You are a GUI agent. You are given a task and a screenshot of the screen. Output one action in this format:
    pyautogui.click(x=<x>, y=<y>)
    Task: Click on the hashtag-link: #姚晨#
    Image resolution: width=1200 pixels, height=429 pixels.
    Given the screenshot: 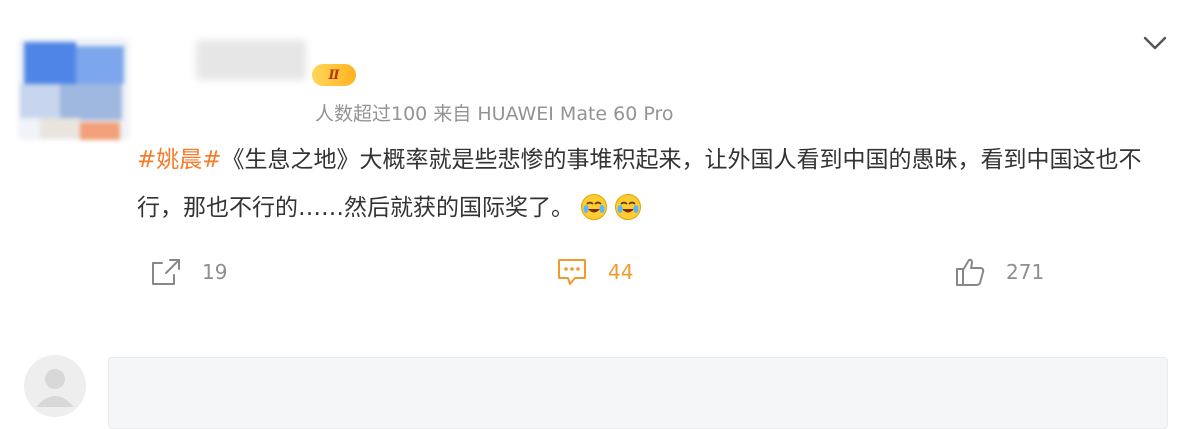 What is the action you would take?
    pyautogui.click(x=179, y=160)
    